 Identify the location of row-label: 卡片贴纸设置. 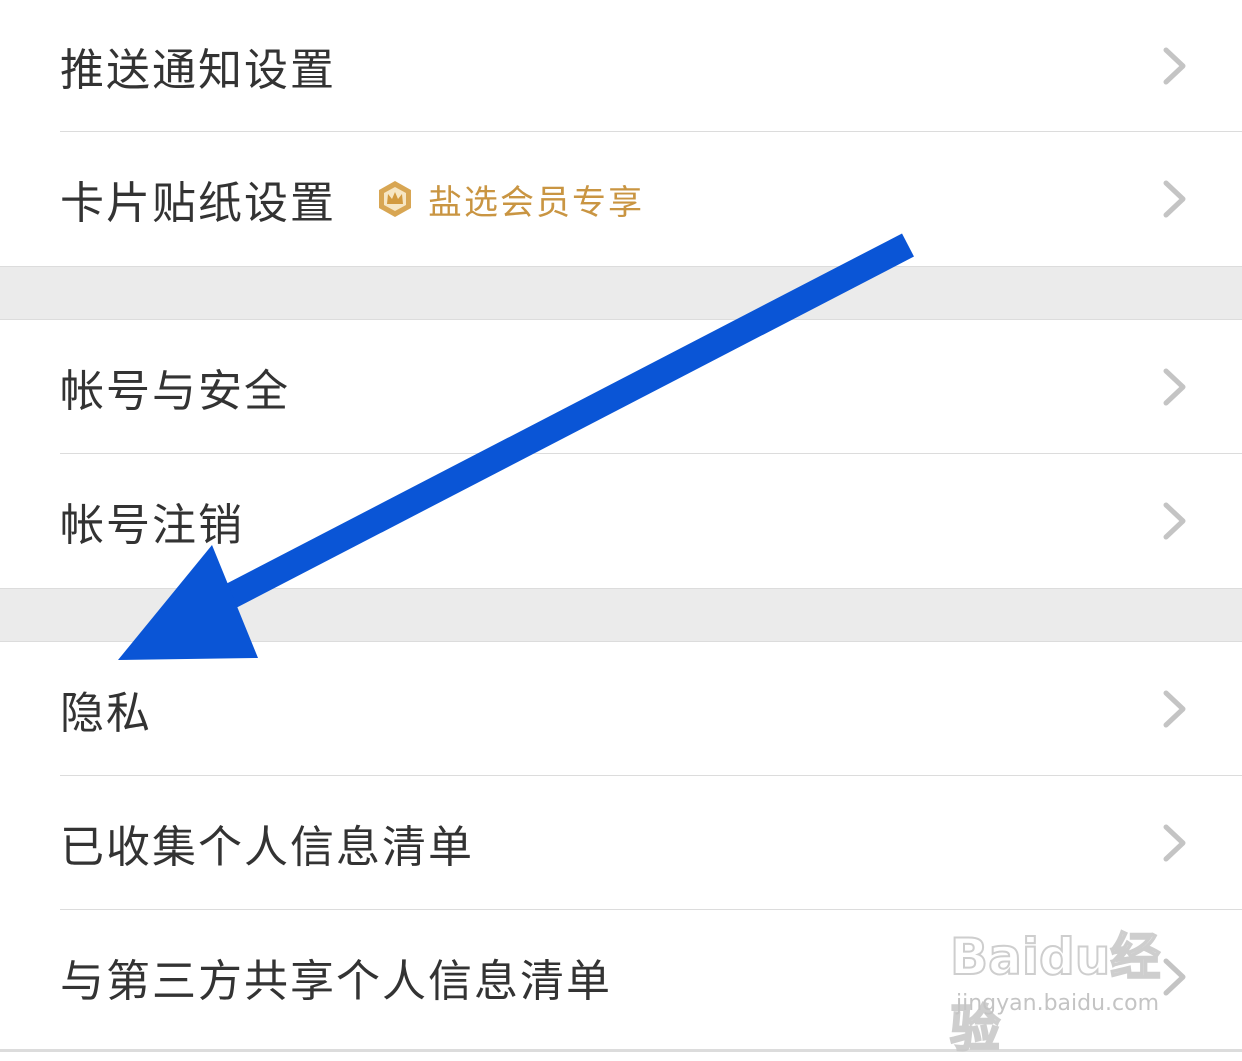
(198, 203).